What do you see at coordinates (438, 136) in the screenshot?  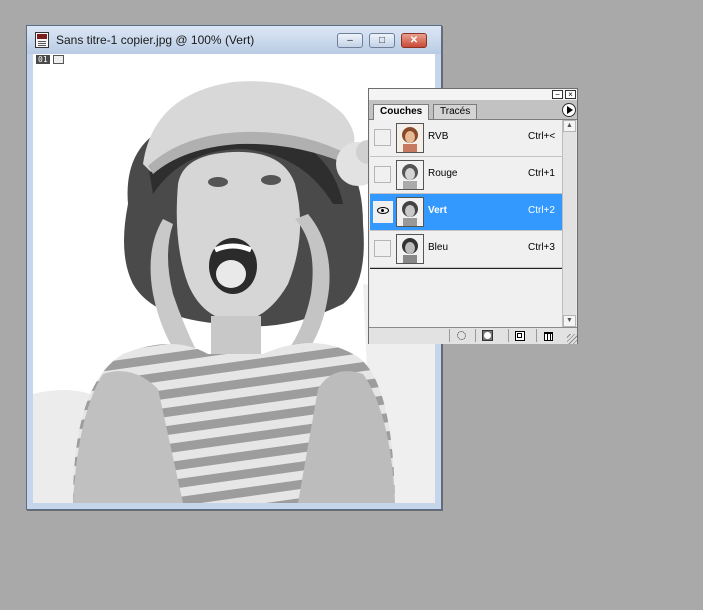 I see `channel-name: RVB` at bounding box center [438, 136].